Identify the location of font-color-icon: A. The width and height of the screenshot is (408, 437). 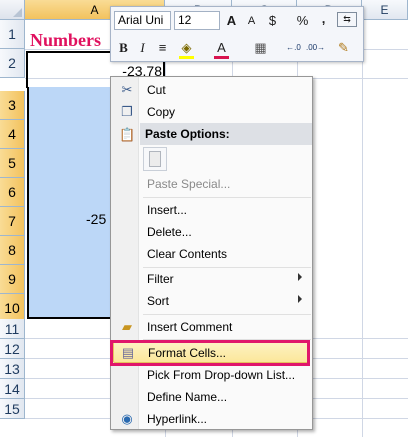
(221, 47).